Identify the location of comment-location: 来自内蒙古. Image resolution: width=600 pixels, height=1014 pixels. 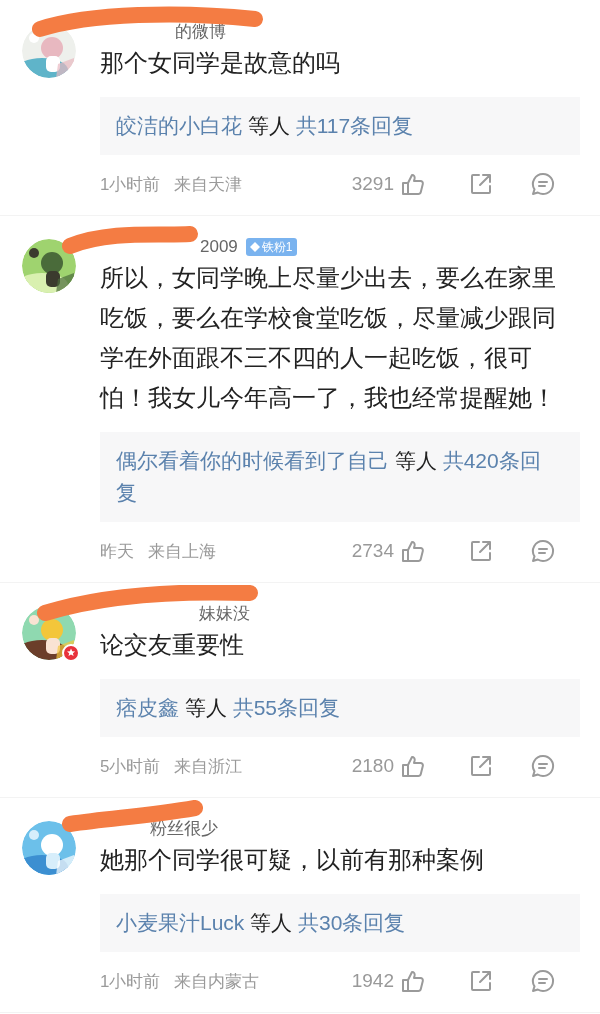
(217, 981).